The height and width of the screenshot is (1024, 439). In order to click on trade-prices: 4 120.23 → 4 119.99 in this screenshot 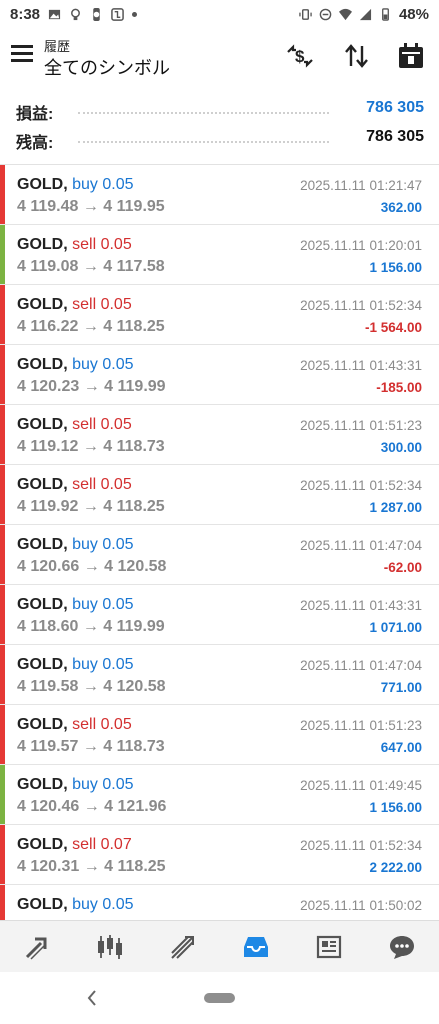, I will do `click(91, 386)`.